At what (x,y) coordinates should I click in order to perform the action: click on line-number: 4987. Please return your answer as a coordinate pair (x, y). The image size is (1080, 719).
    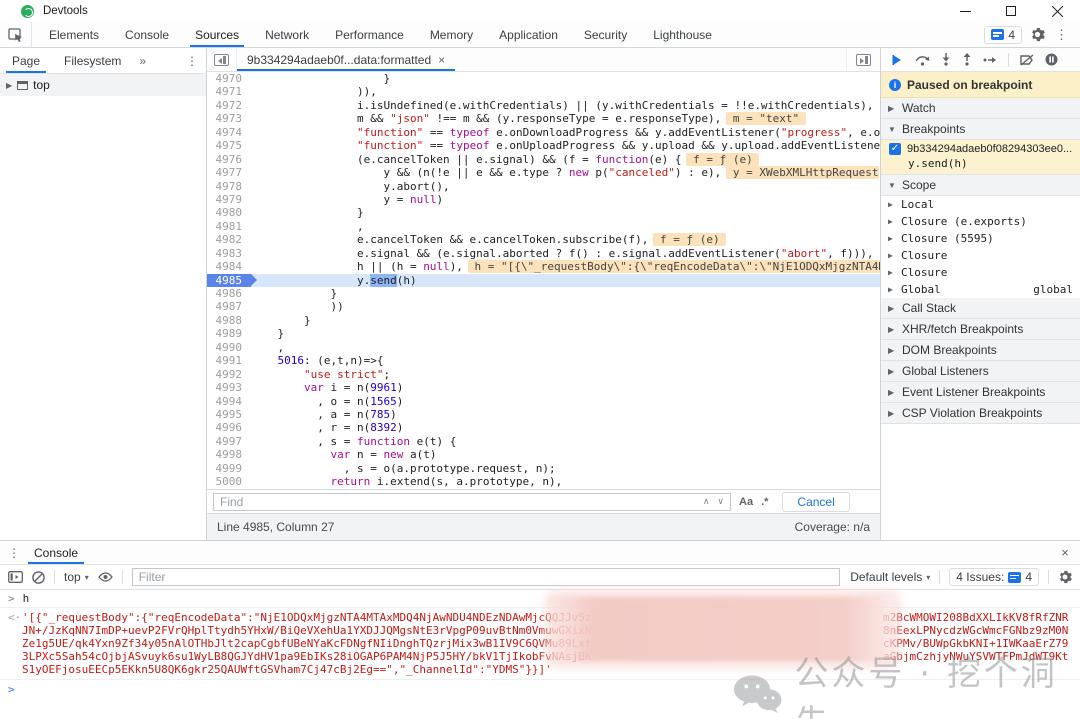
    Looking at the image, I should click on (229, 307).